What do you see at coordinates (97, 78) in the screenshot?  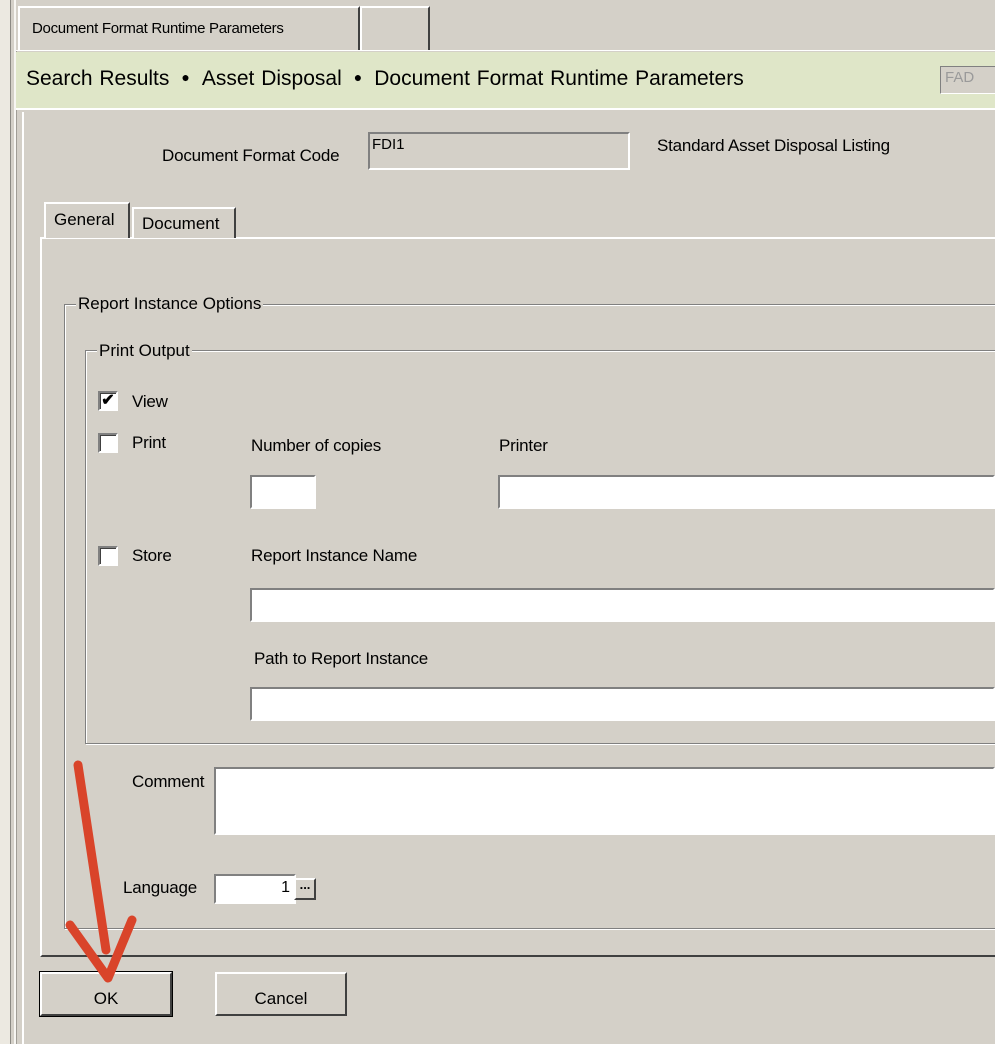 I see `breadcrumb-item-search-results: Search Results` at bounding box center [97, 78].